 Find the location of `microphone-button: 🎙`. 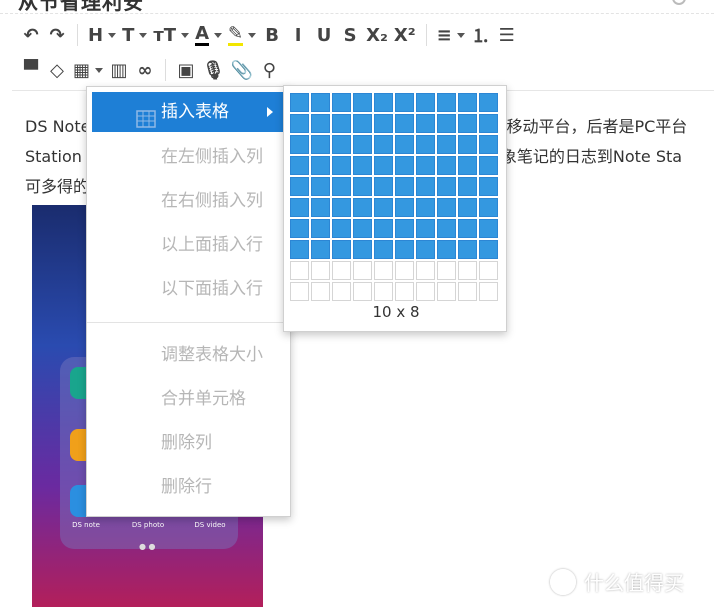

microphone-button: 🎙 is located at coordinates (213, 70).